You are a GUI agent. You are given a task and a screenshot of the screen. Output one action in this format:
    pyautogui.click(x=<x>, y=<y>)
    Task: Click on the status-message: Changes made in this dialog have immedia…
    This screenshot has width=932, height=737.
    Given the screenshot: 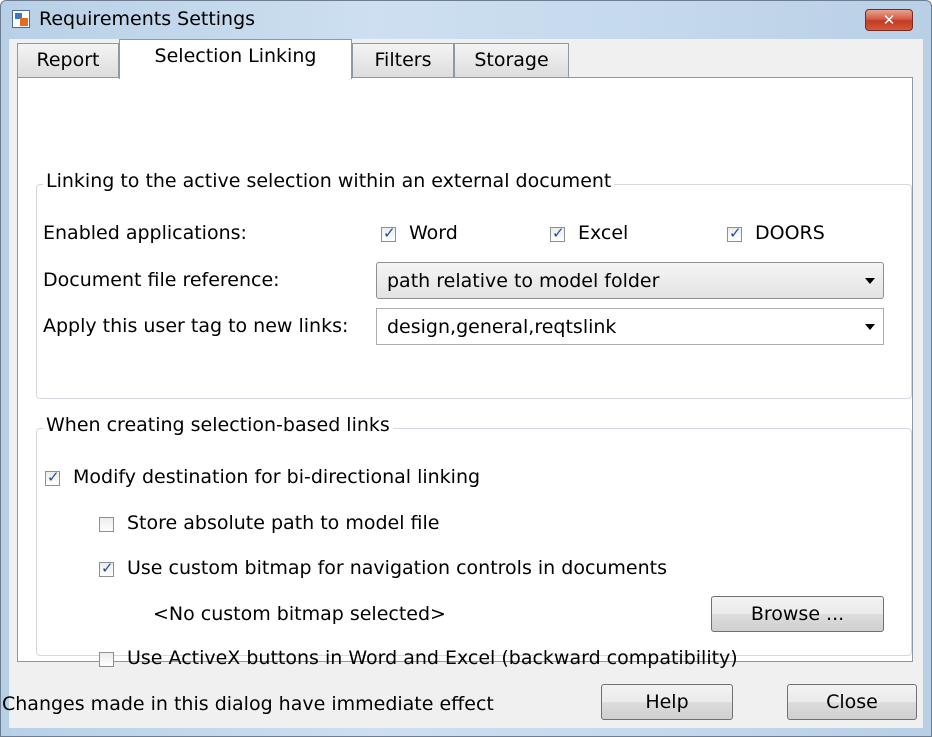 What is the action you would take?
    pyautogui.click(x=248, y=704)
    